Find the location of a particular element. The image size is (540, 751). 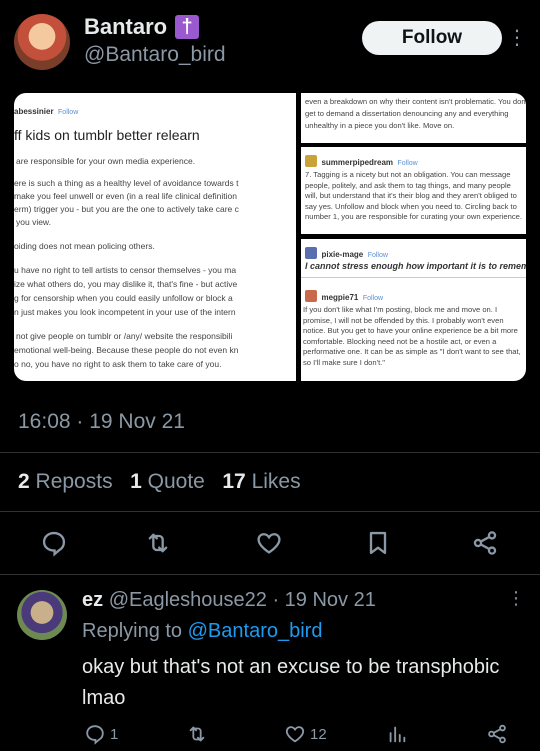

bookmark-button is located at coordinates (378, 543).